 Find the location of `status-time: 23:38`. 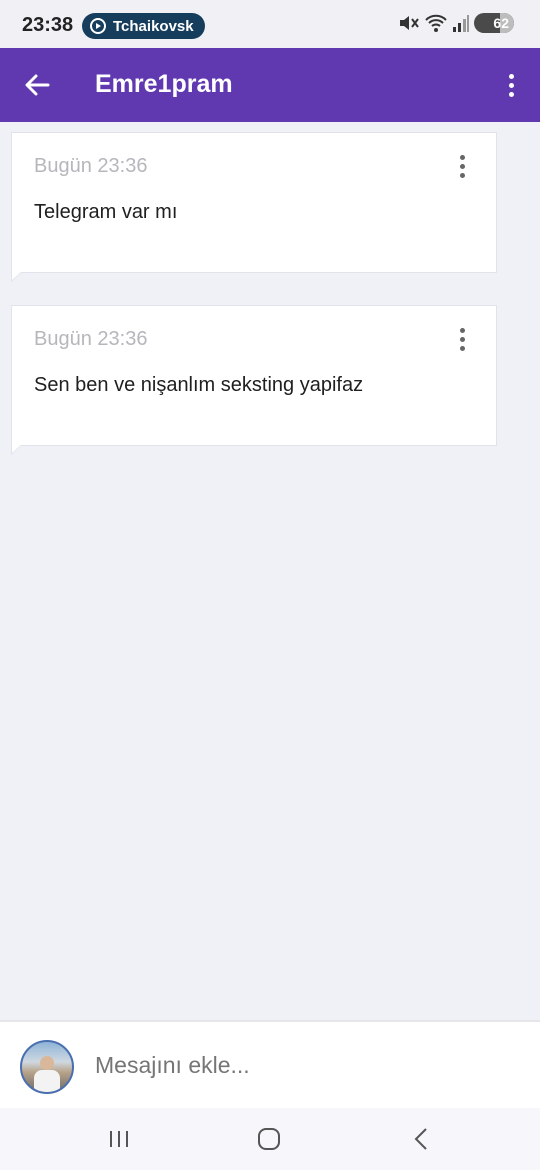

status-time: 23:38 is located at coordinates (48, 25).